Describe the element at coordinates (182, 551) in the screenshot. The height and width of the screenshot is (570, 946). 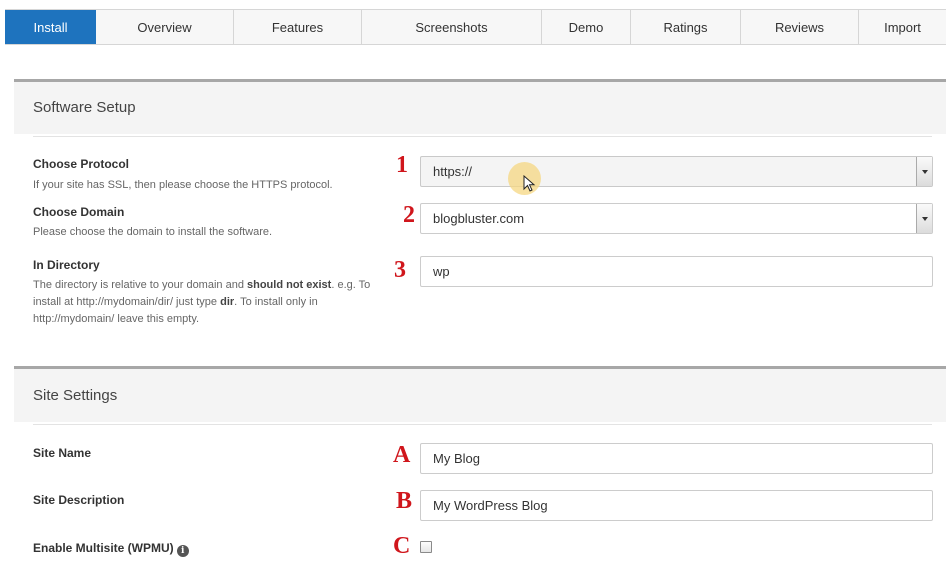
I see `info-icon: i` at that location.